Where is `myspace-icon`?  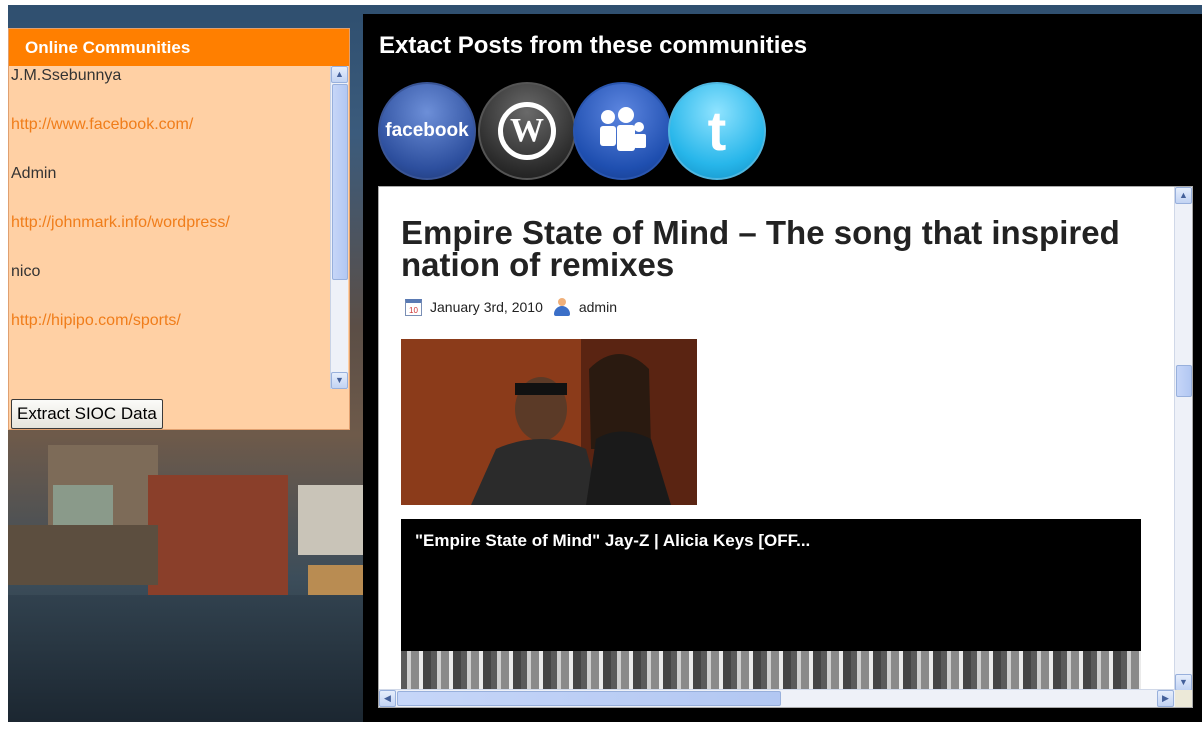 myspace-icon is located at coordinates (622, 131).